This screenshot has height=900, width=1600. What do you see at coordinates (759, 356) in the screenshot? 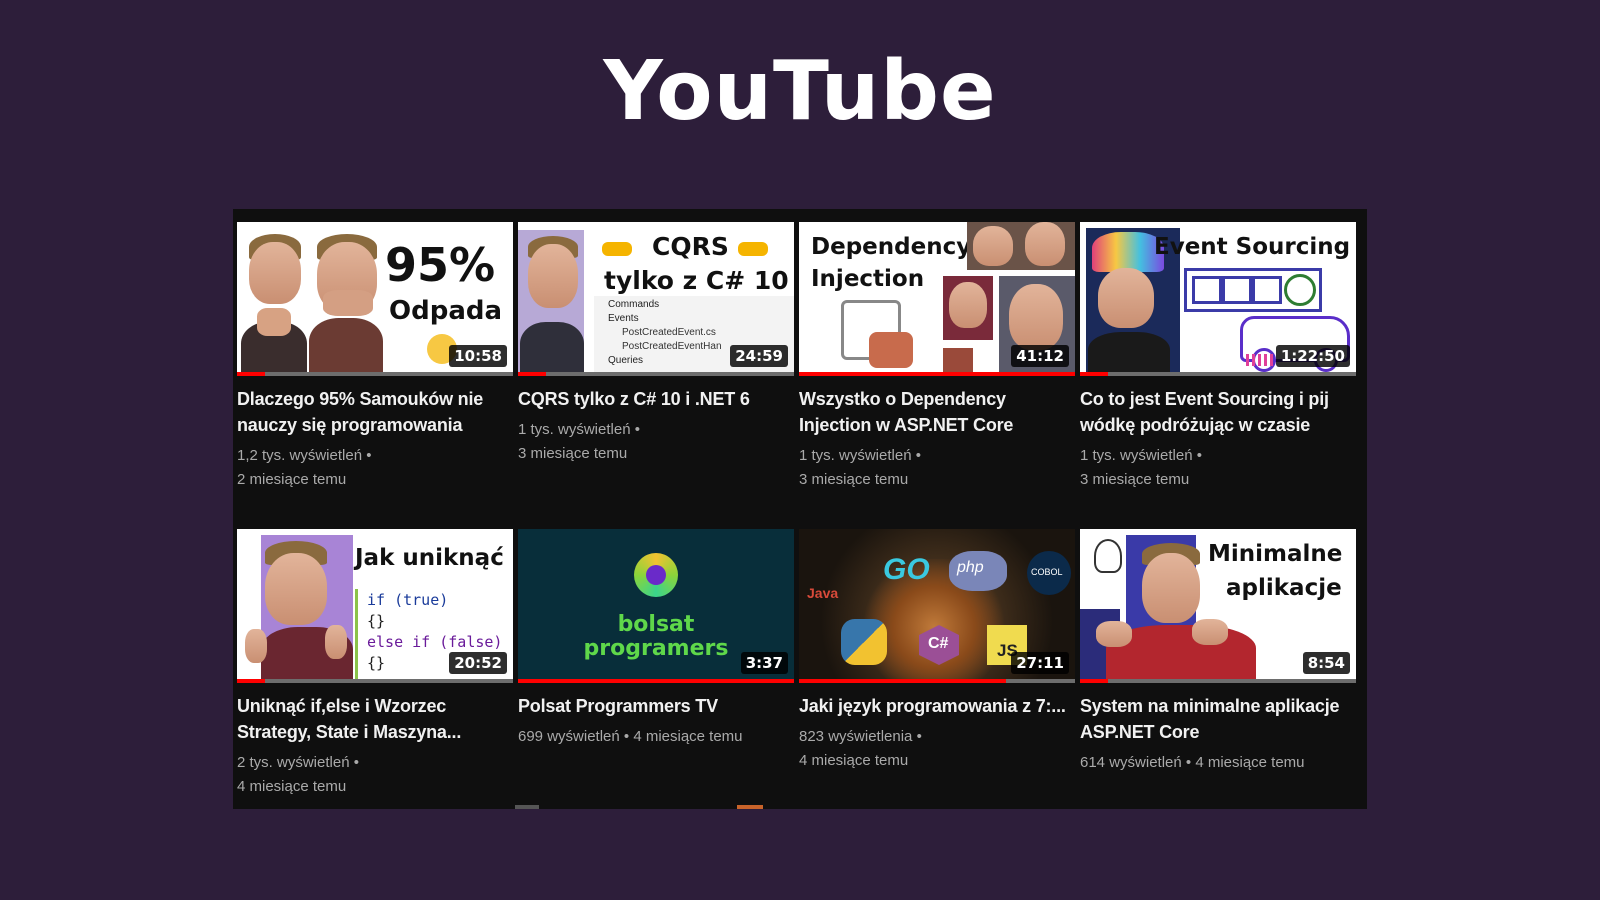
I see `video-duration: 24:59` at bounding box center [759, 356].